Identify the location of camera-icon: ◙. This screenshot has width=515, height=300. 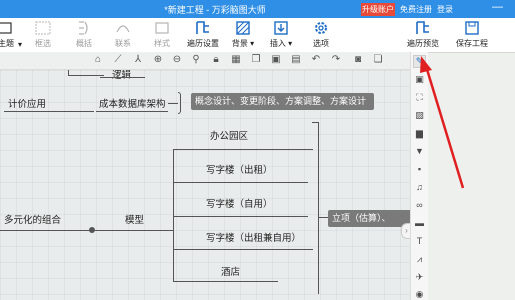
(358, 60).